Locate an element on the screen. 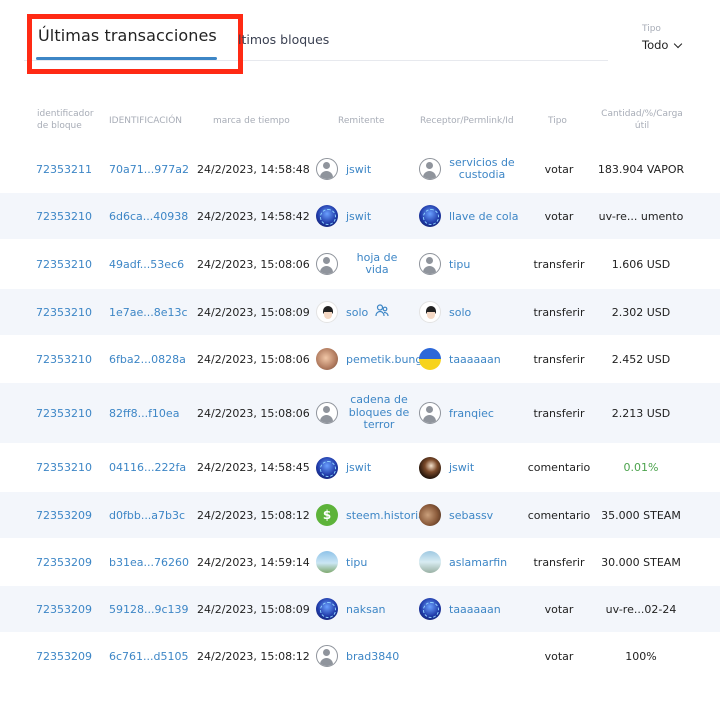  header-amount-line1: Cantidad/%/Carga is located at coordinates (642, 114).